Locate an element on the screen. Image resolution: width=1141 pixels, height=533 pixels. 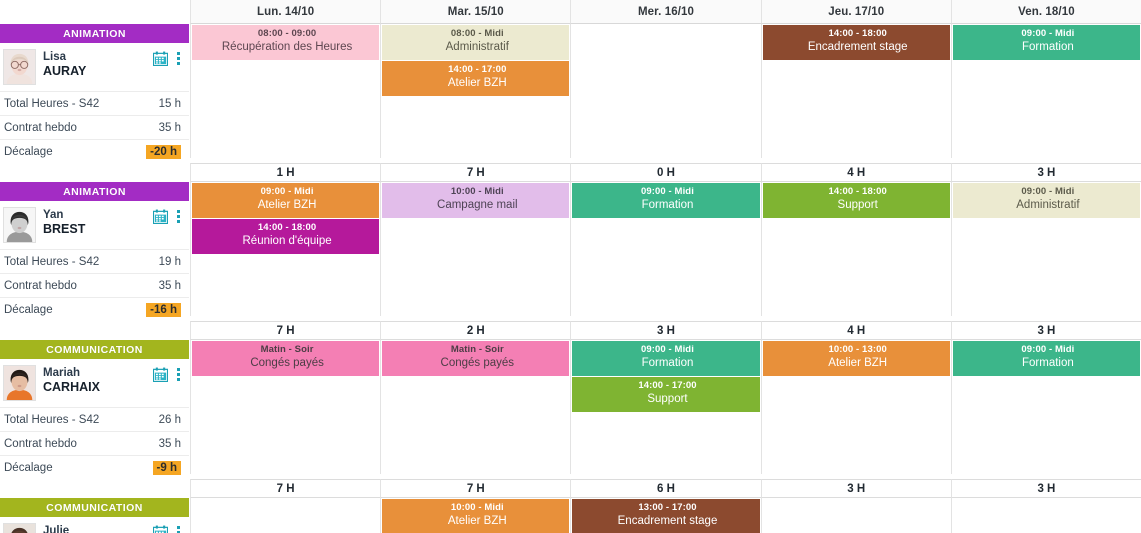
employee-1-total-day-3: 0 H is located at coordinates (665, 172).